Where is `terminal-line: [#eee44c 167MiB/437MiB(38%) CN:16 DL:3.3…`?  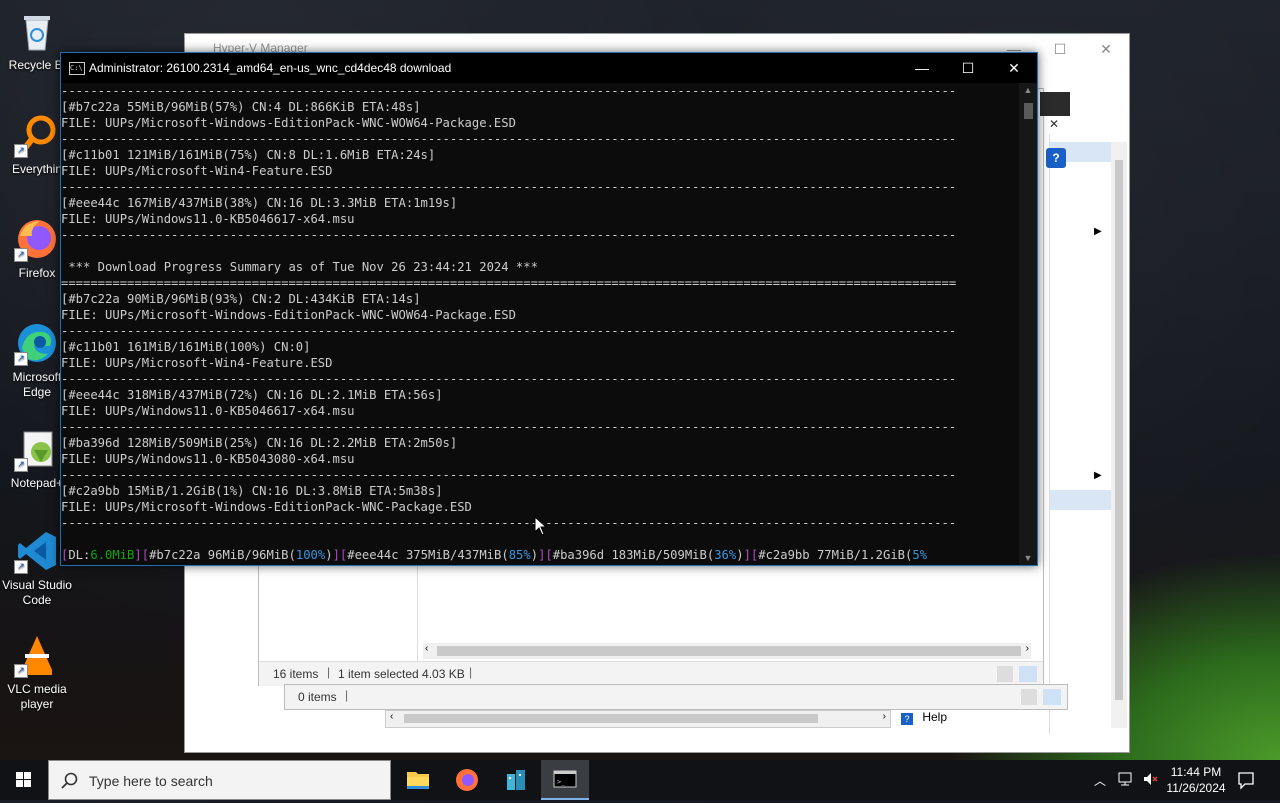 terminal-line: [#eee44c 167MiB/437MiB(38%) CN:16 DL:3.3… is located at coordinates (259, 203).